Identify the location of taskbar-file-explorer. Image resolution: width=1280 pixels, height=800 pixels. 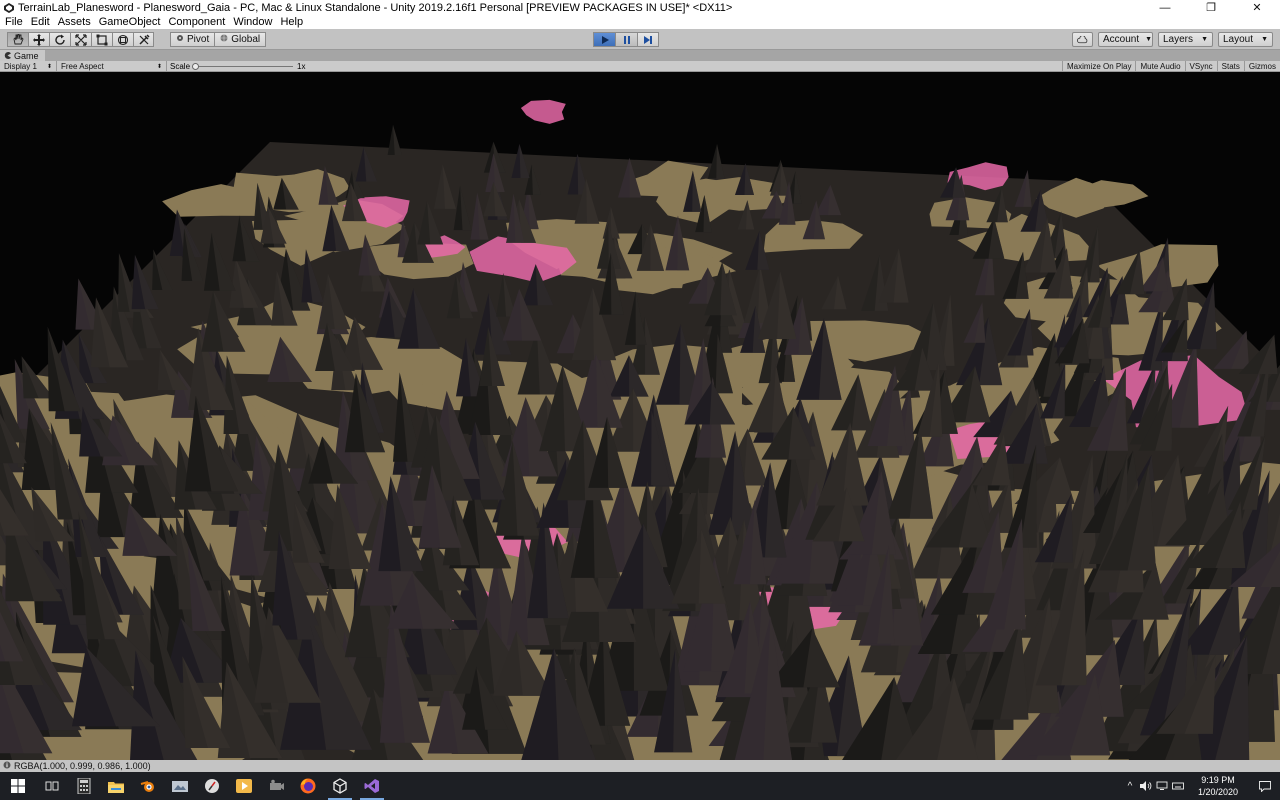
(116, 786).